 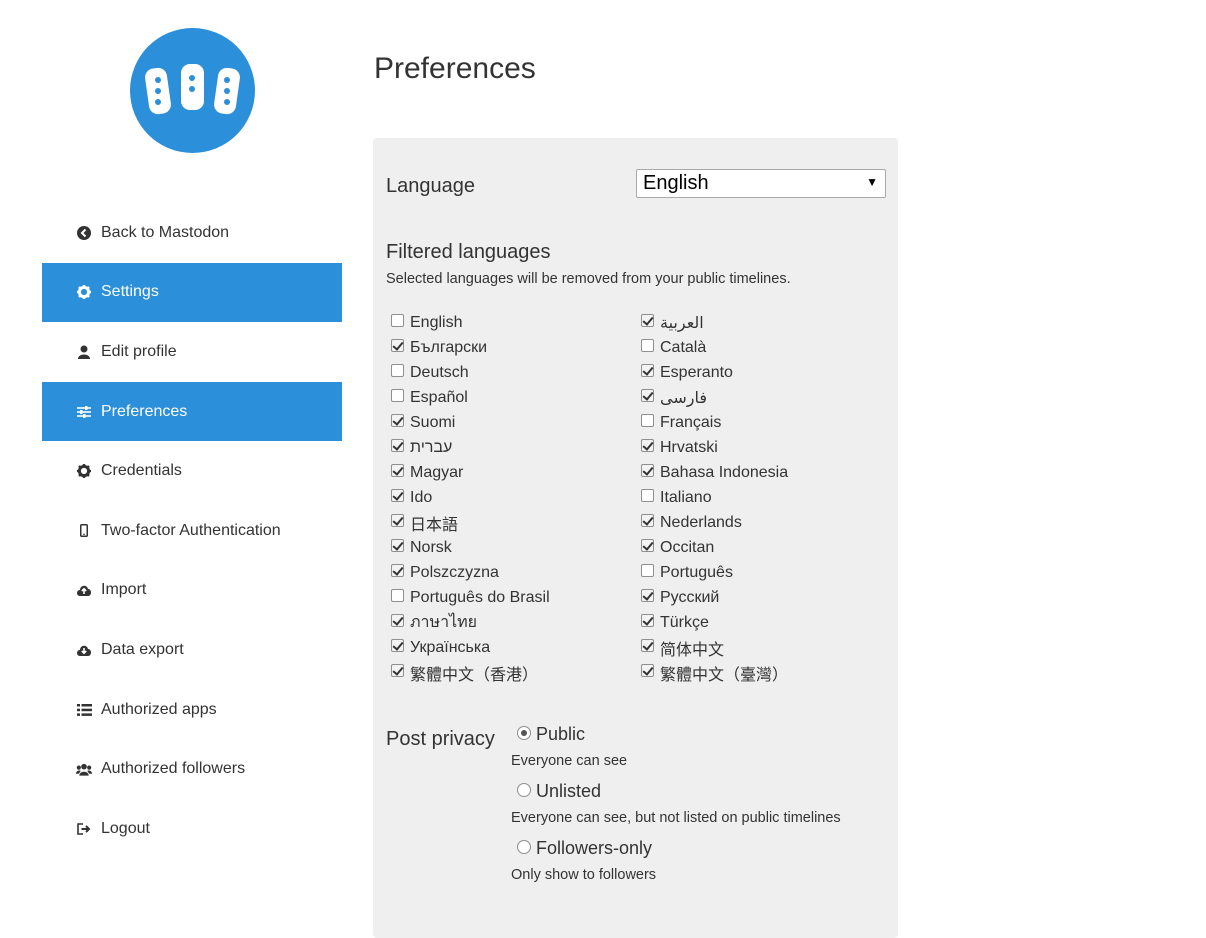 I want to click on sidebar-item-label: Authorized followers, so click(x=173, y=769).